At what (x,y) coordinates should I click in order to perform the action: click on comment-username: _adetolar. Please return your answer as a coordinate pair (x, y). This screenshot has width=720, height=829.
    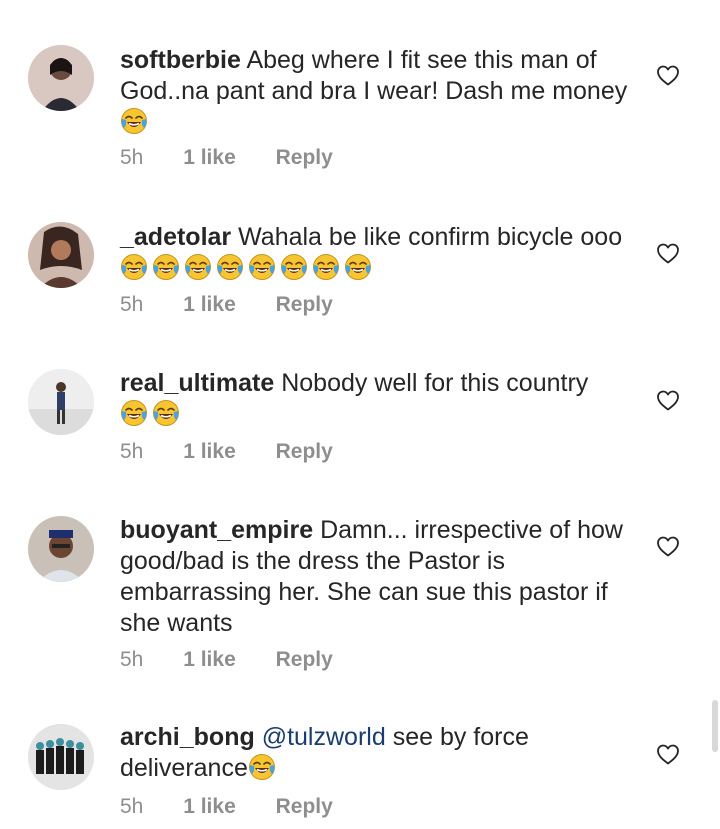
    Looking at the image, I should click on (175, 237).